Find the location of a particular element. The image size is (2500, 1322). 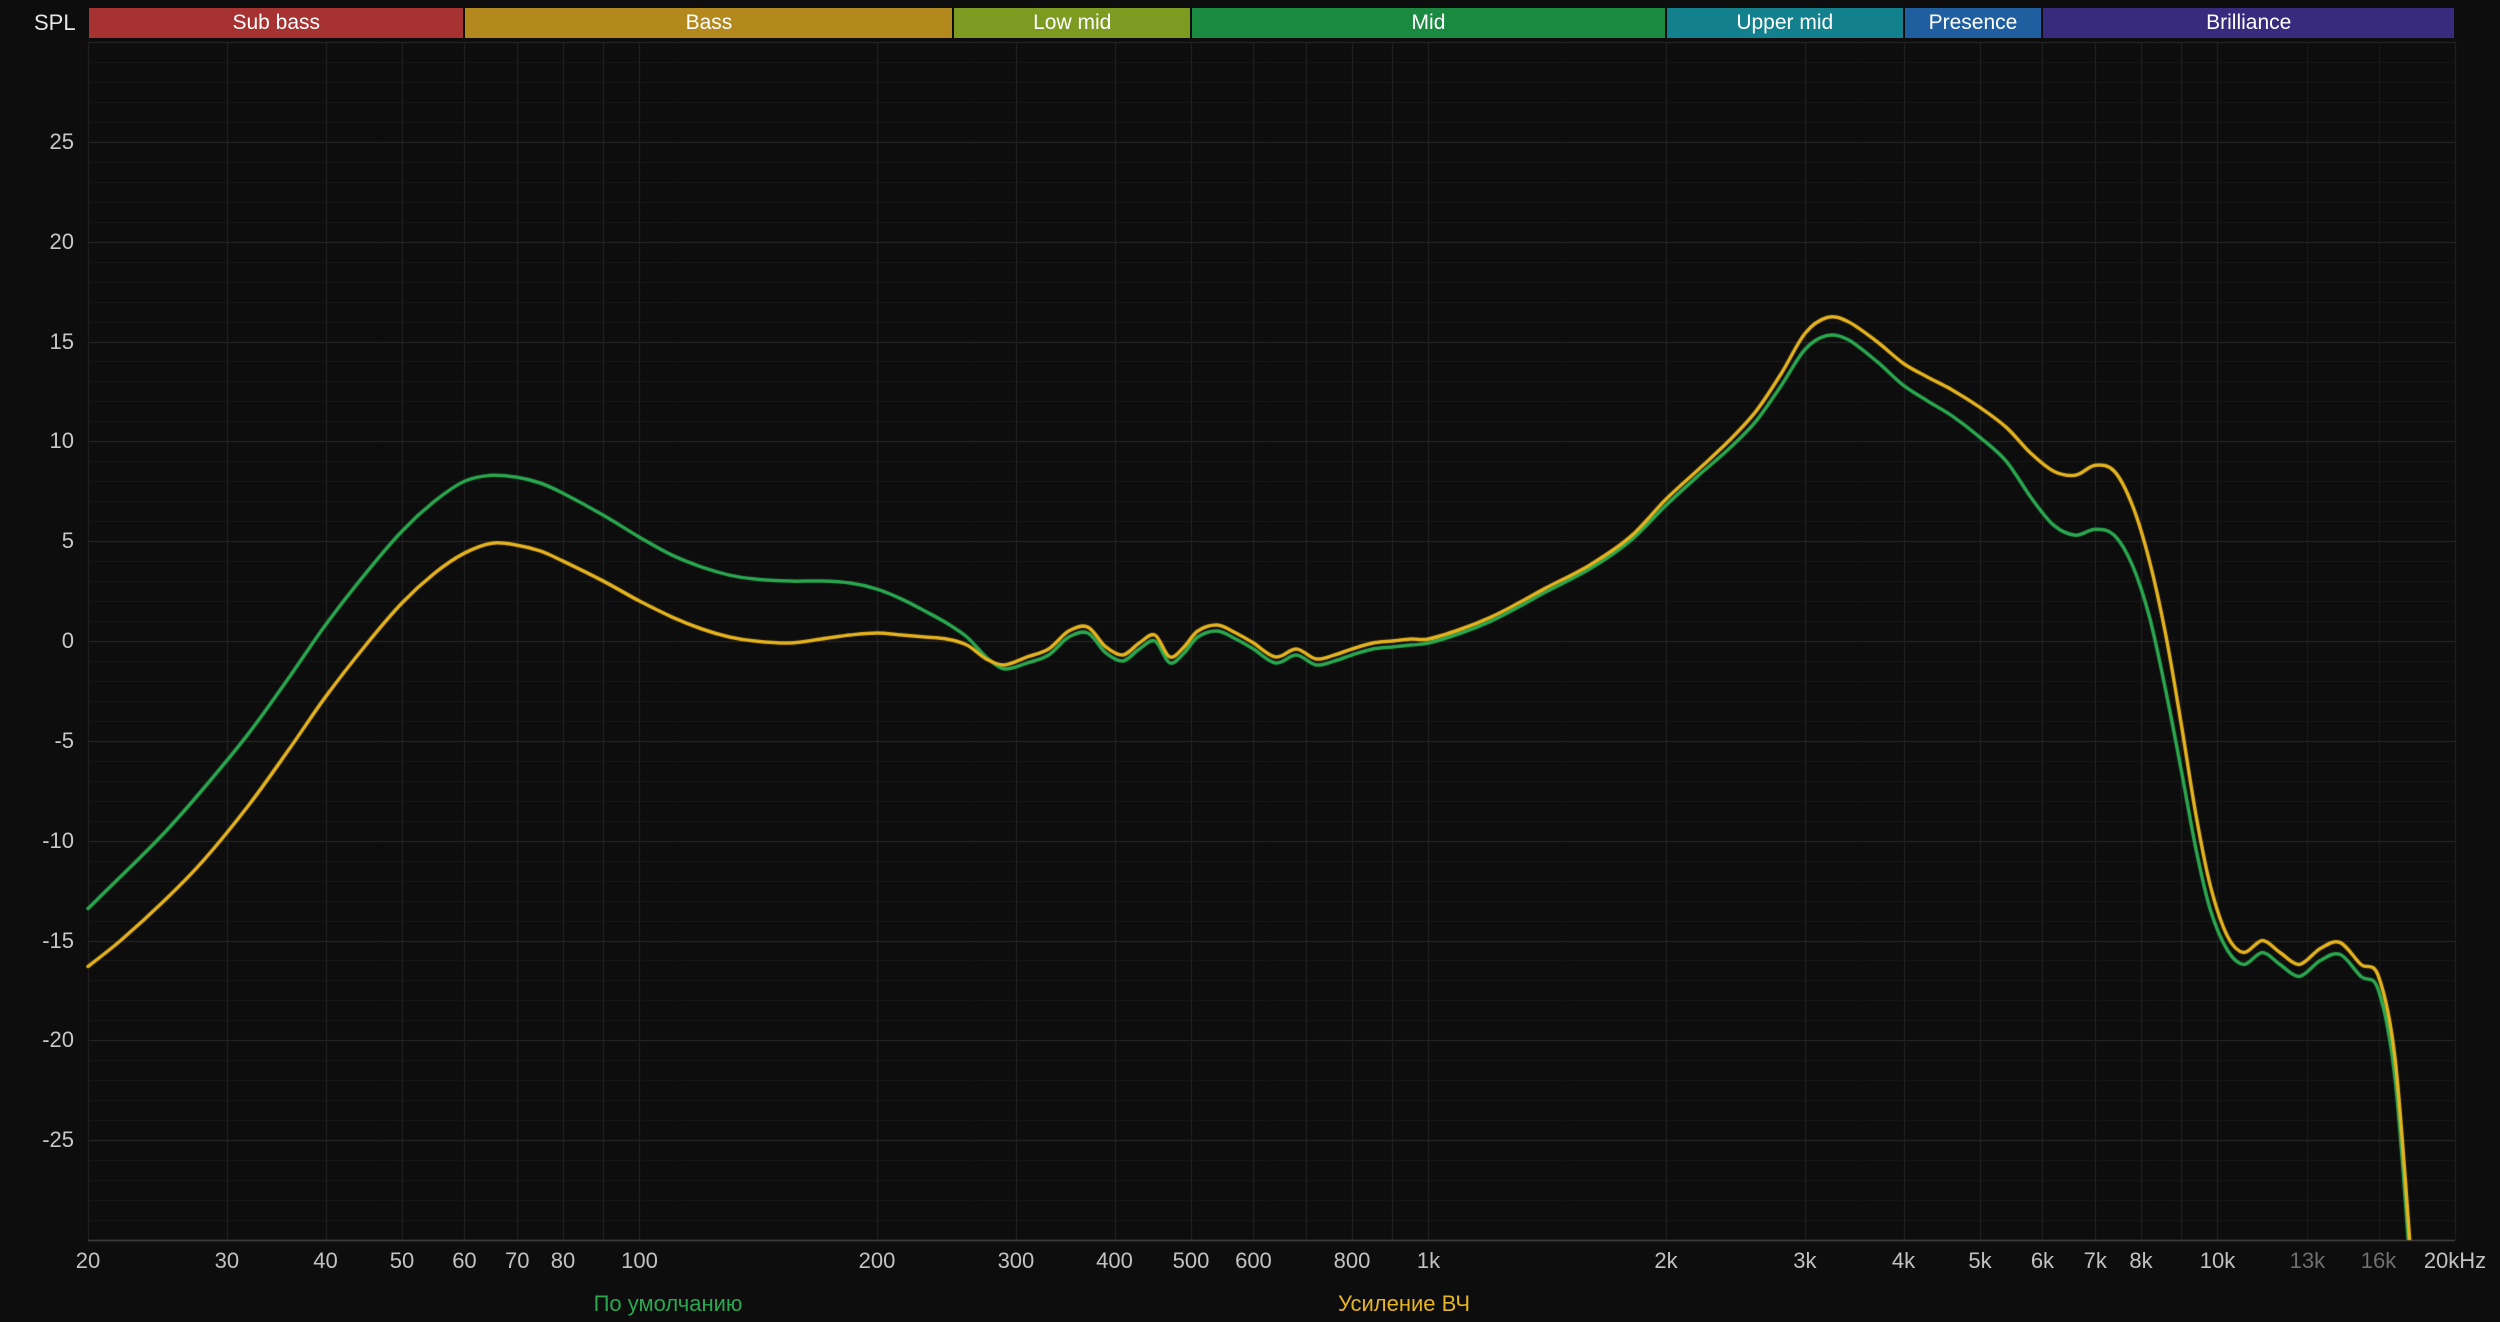

frequency-band-mid: Mid is located at coordinates (1428, 23).